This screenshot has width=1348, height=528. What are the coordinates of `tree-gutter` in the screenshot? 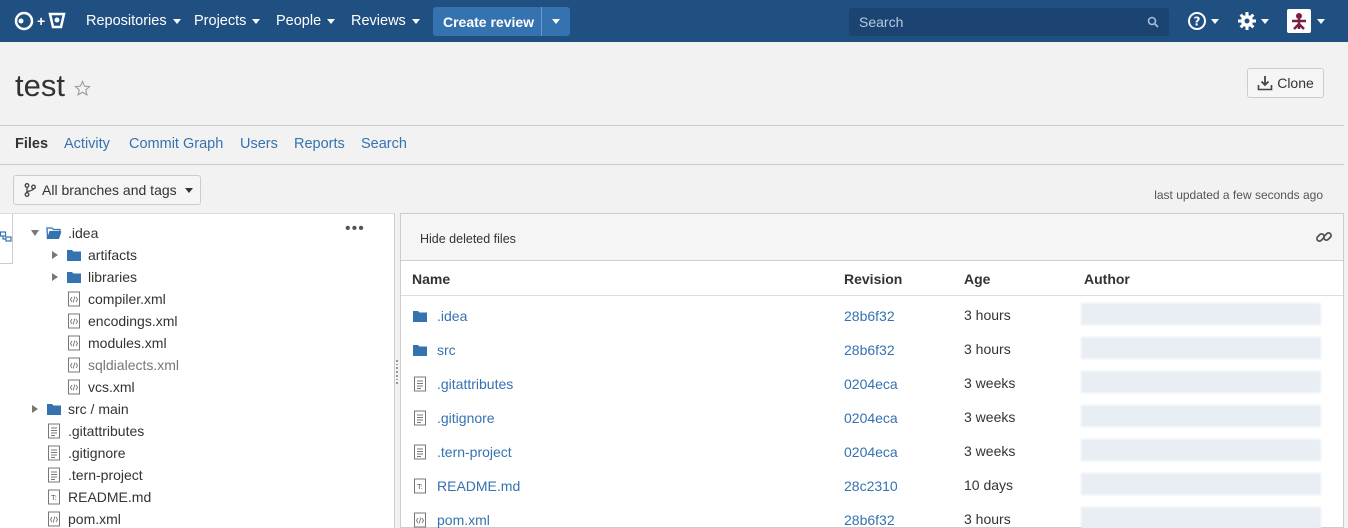 It's located at (6, 239).